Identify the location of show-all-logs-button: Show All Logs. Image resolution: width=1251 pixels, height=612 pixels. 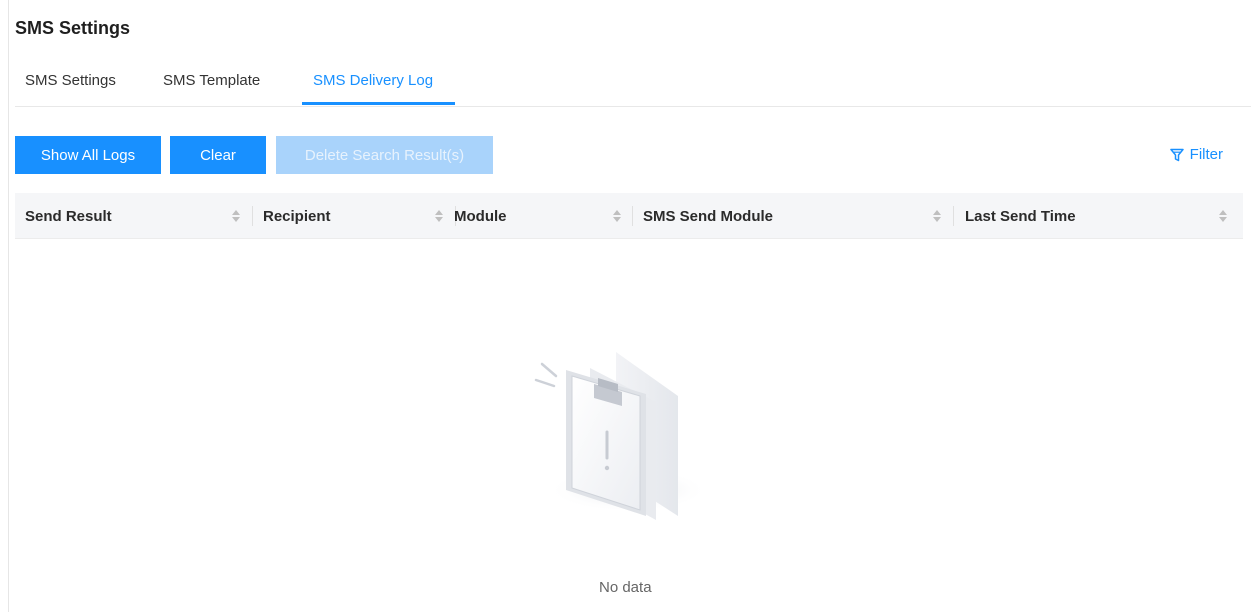
(88, 155).